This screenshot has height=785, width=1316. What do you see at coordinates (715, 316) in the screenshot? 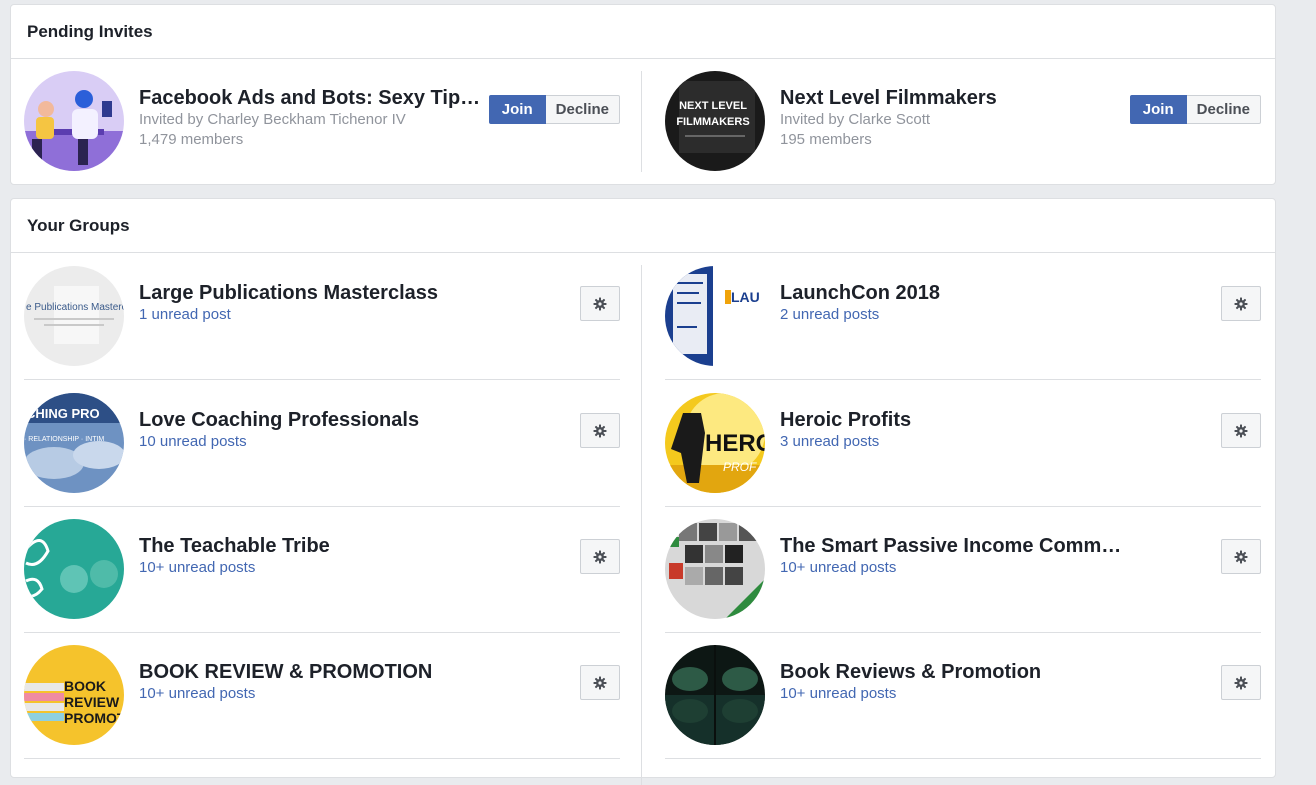
I see `group-avatar: LAU` at bounding box center [715, 316].